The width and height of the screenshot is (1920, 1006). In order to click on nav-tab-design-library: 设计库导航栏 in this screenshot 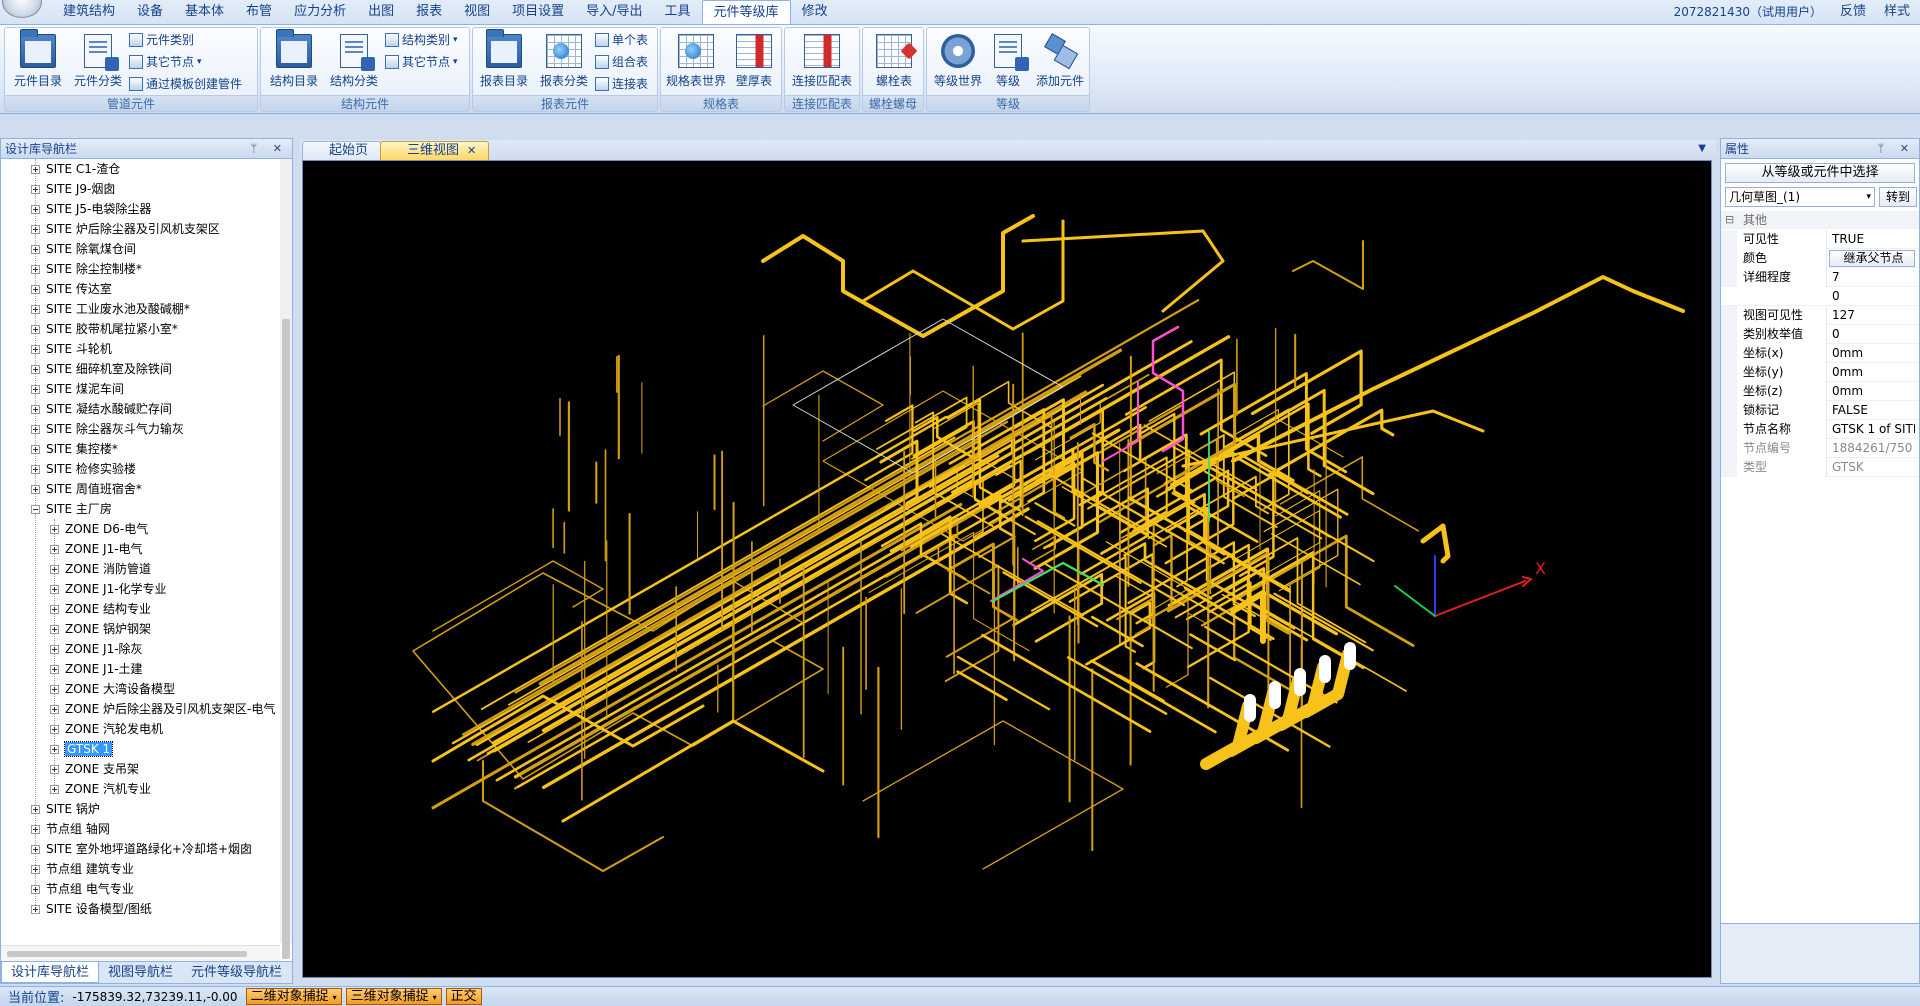, I will do `click(50, 972)`.